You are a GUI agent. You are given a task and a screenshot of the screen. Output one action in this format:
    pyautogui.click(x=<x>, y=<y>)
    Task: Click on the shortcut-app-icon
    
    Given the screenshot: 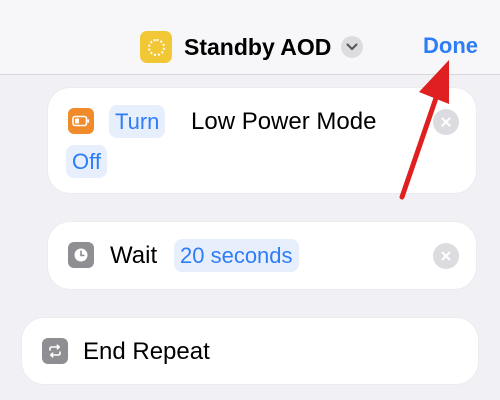 What is the action you would take?
    pyautogui.click(x=156, y=47)
    